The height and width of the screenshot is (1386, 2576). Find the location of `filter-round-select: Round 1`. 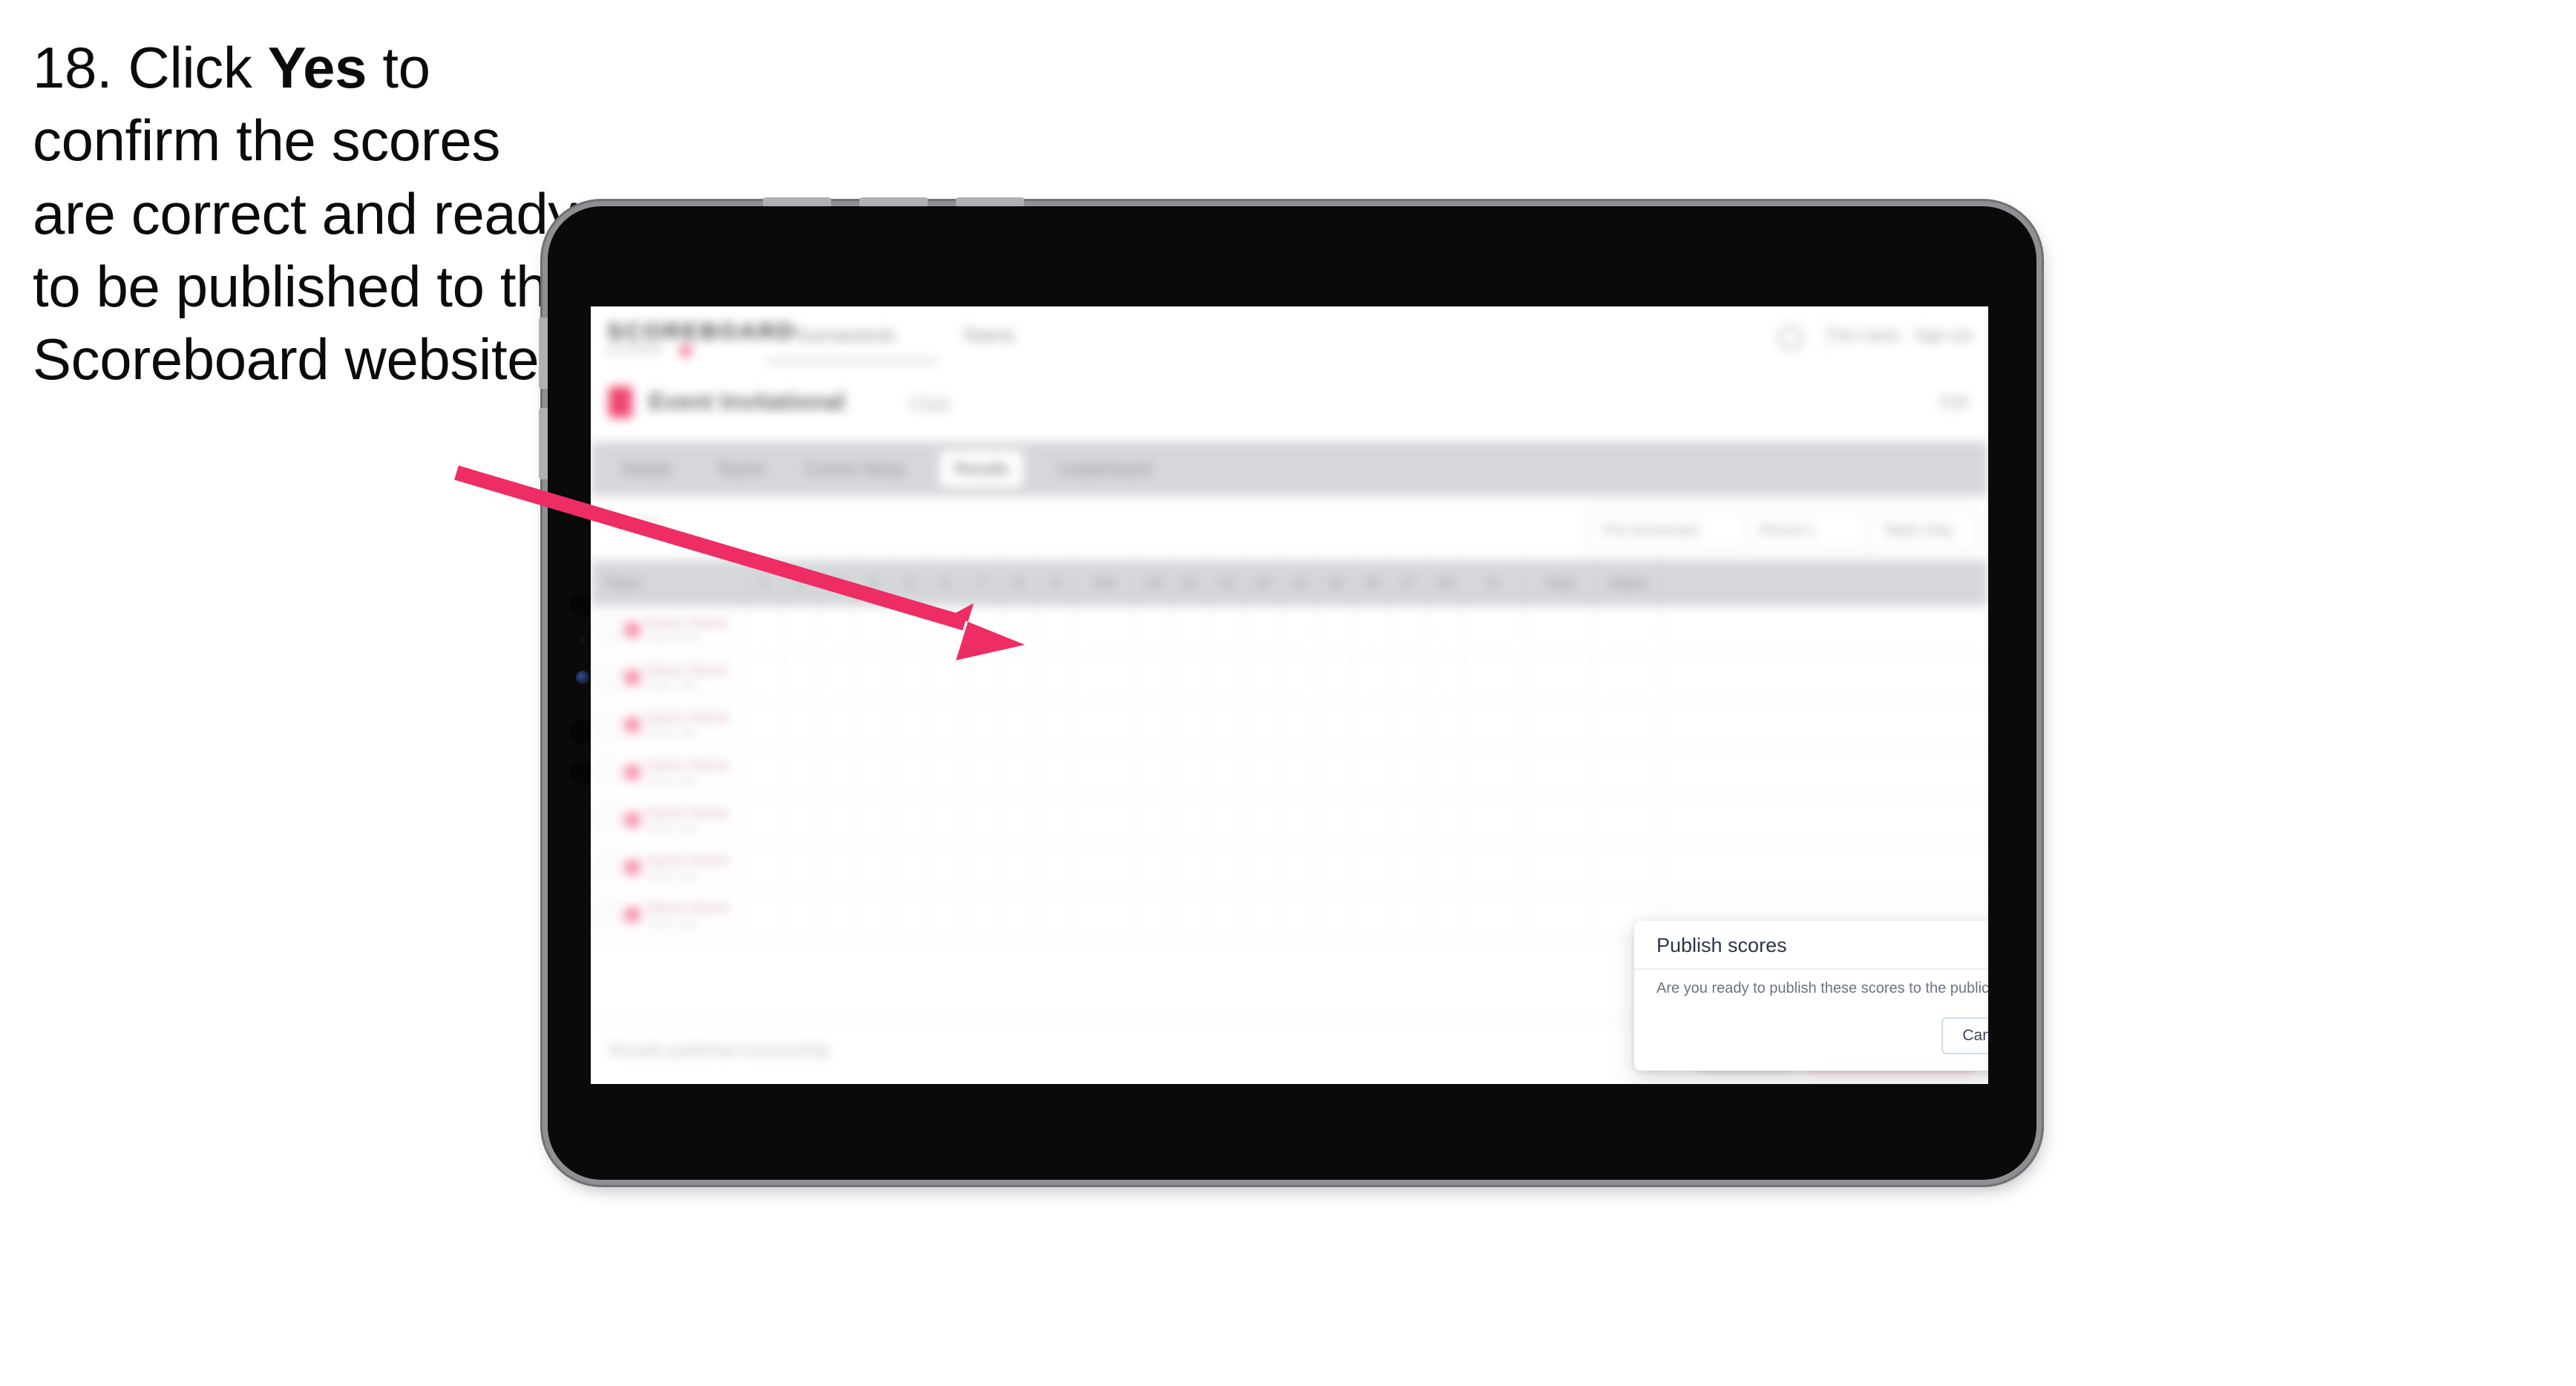

filter-round-select: Round 1 is located at coordinates (1811, 530).